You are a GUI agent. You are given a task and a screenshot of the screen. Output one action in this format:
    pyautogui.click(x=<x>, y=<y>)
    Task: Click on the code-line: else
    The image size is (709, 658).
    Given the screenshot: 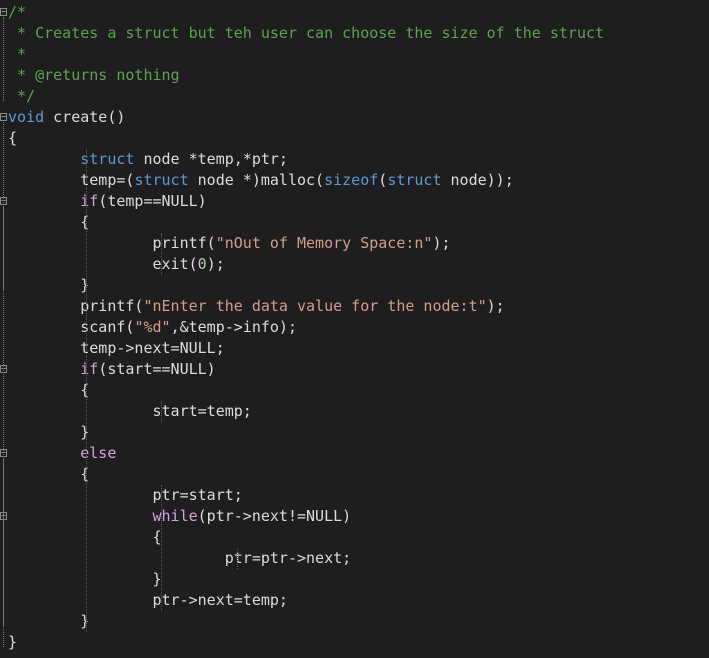 What is the action you would take?
    pyautogui.click(x=62, y=453)
    